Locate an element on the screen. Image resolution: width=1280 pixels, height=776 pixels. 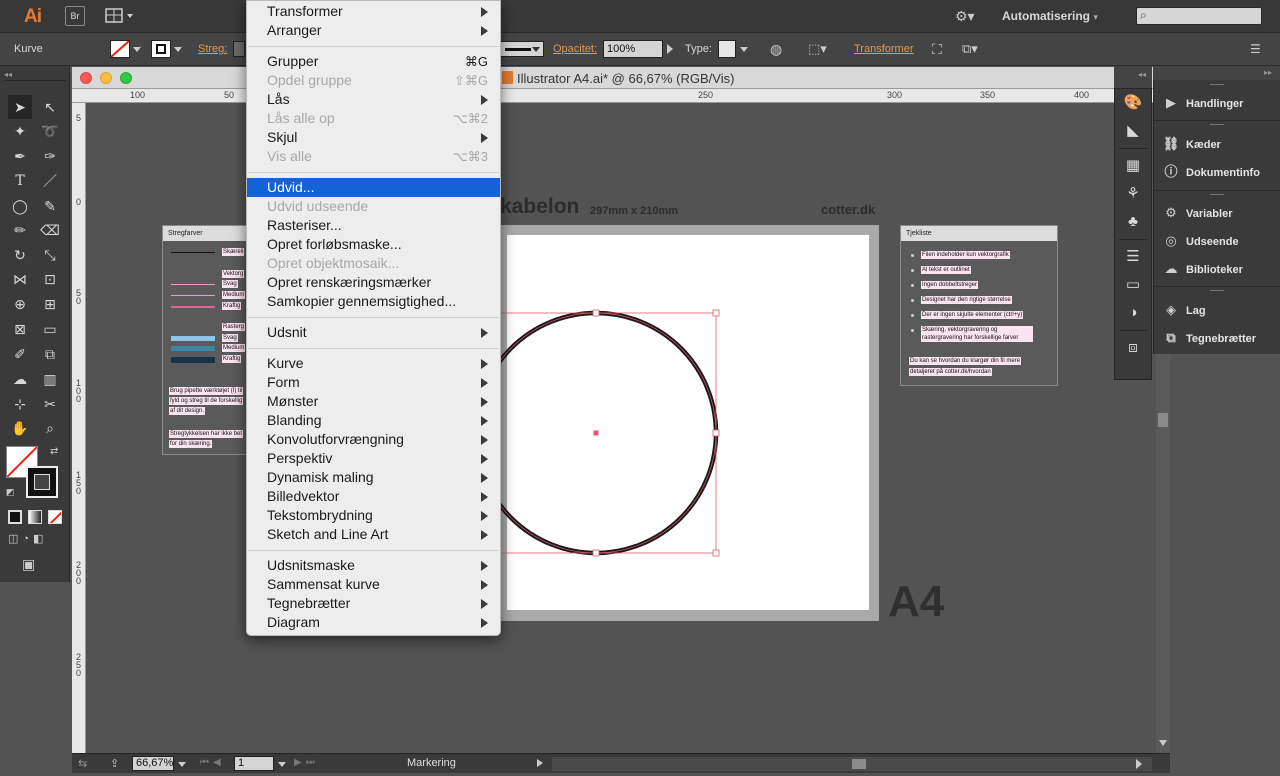
menu-item-diagram: Diagram is located at coordinates (373, 622).